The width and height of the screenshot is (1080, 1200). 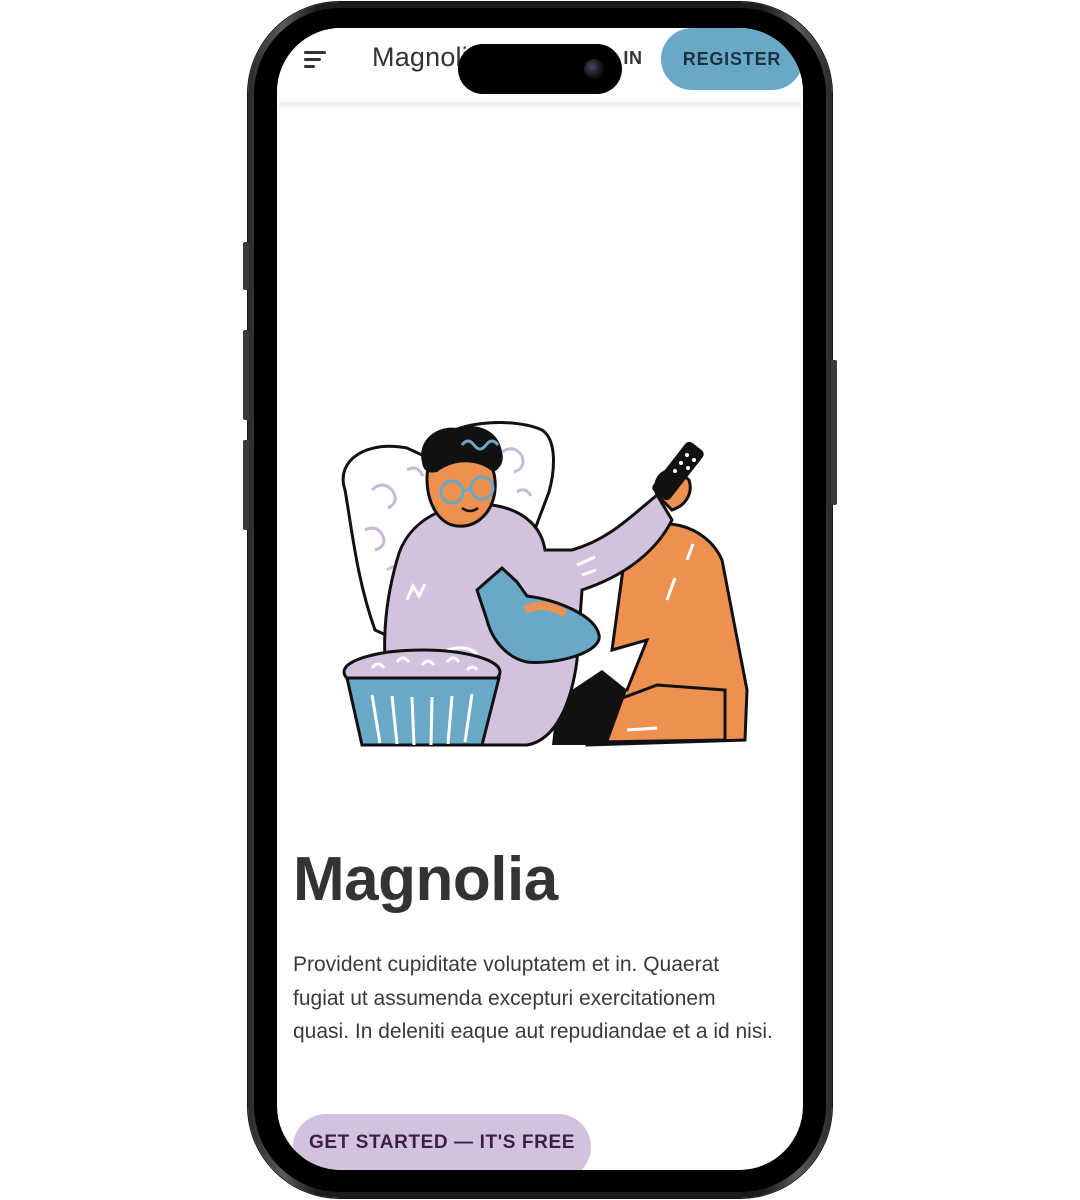 I want to click on volume-up-button, so click(x=246, y=375).